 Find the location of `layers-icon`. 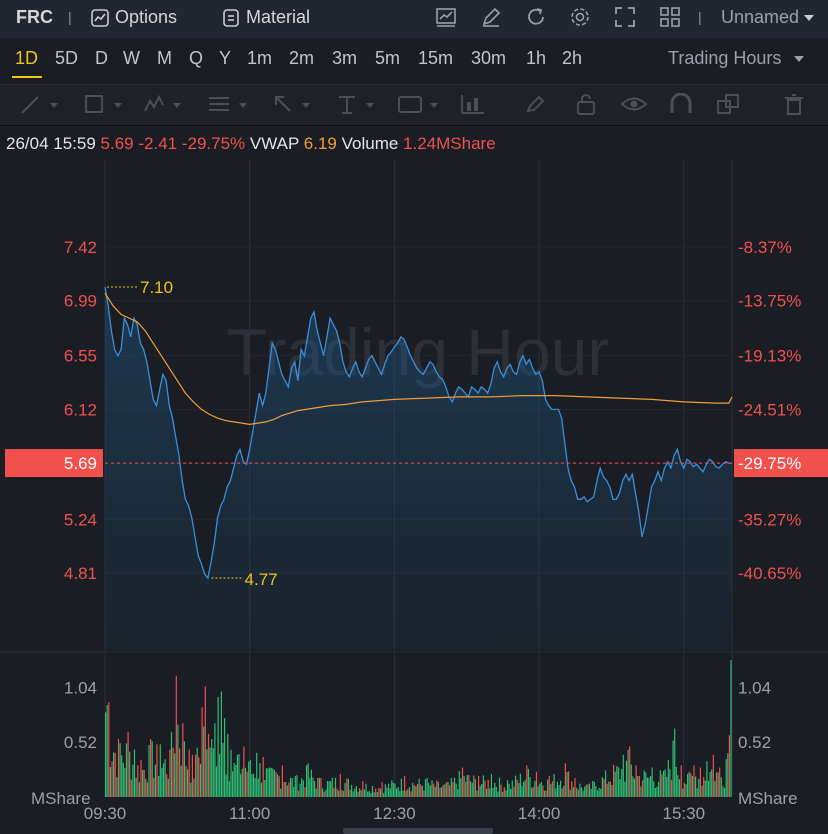

layers-icon is located at coordinates (729, 104).